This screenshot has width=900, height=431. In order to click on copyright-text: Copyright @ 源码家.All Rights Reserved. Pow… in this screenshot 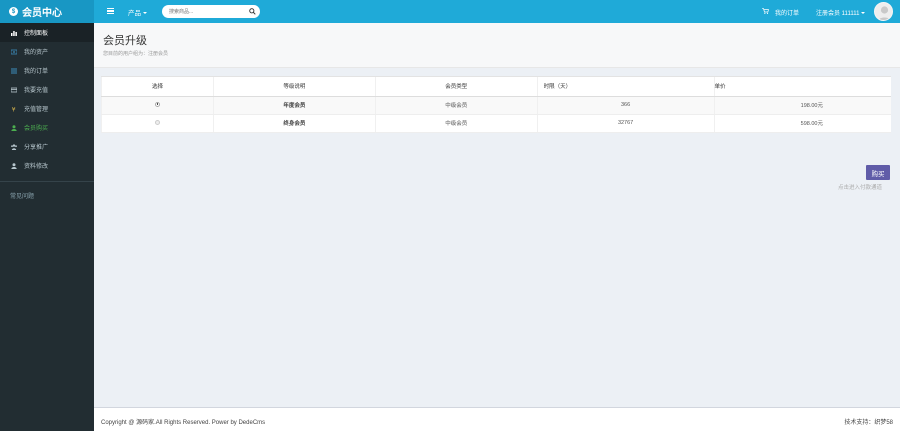, I will do `click(183, 423)`.